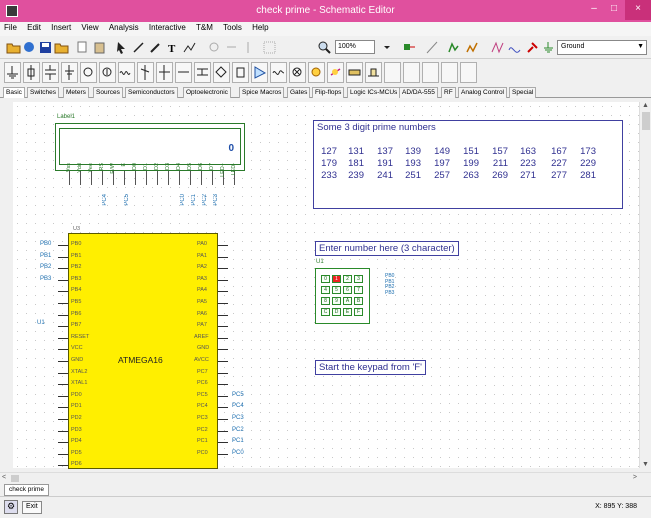 This screenshot has height=518, width=651. Describe the element at coordinates (468, 72) in the screenshot. I see `empty-slot-5-icon` at that location.